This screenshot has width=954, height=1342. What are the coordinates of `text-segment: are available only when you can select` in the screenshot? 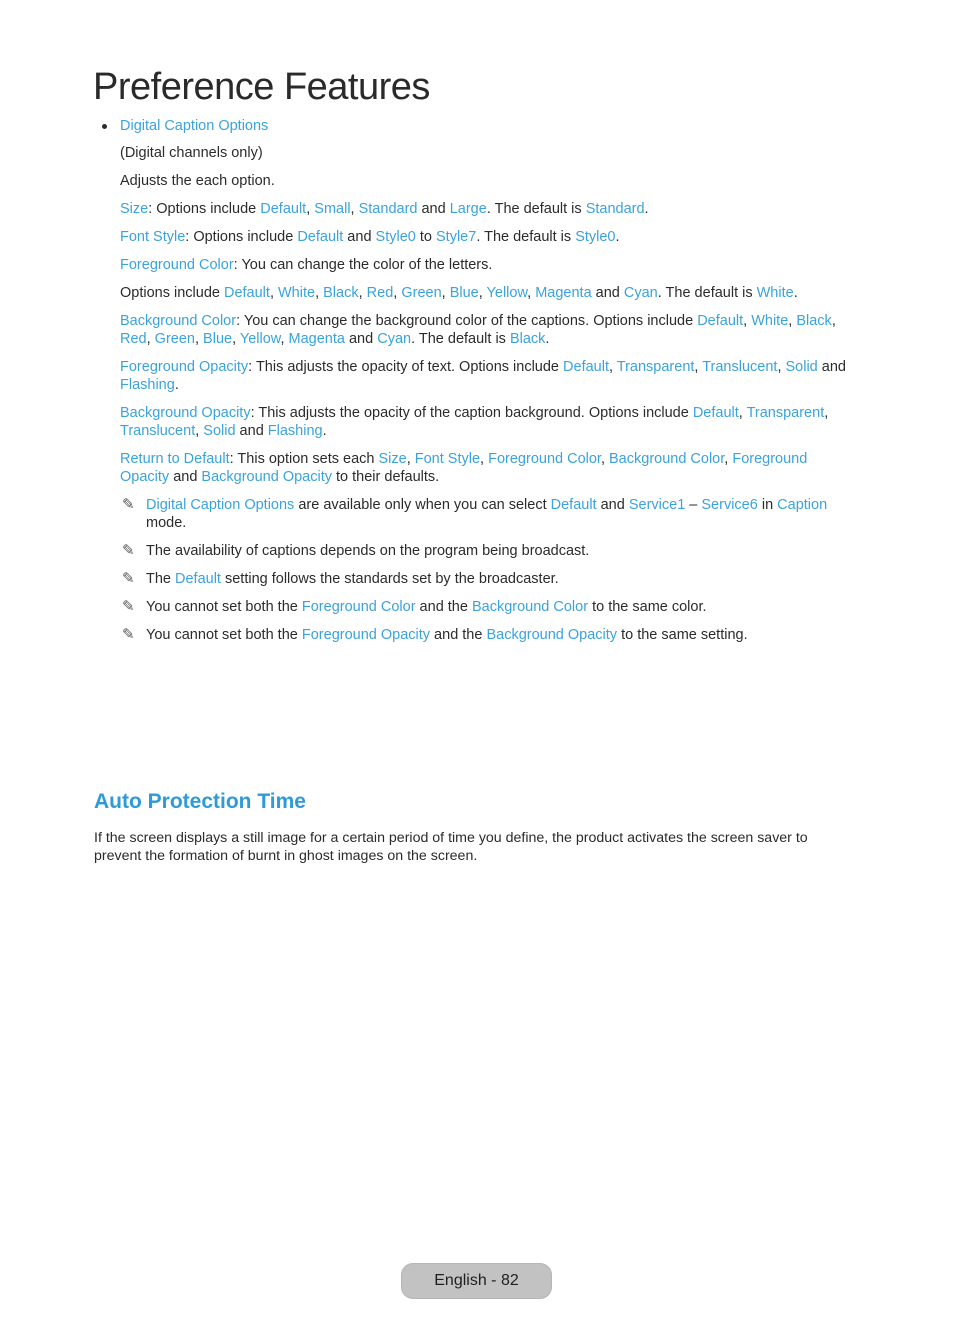 It's located at (422, 505).